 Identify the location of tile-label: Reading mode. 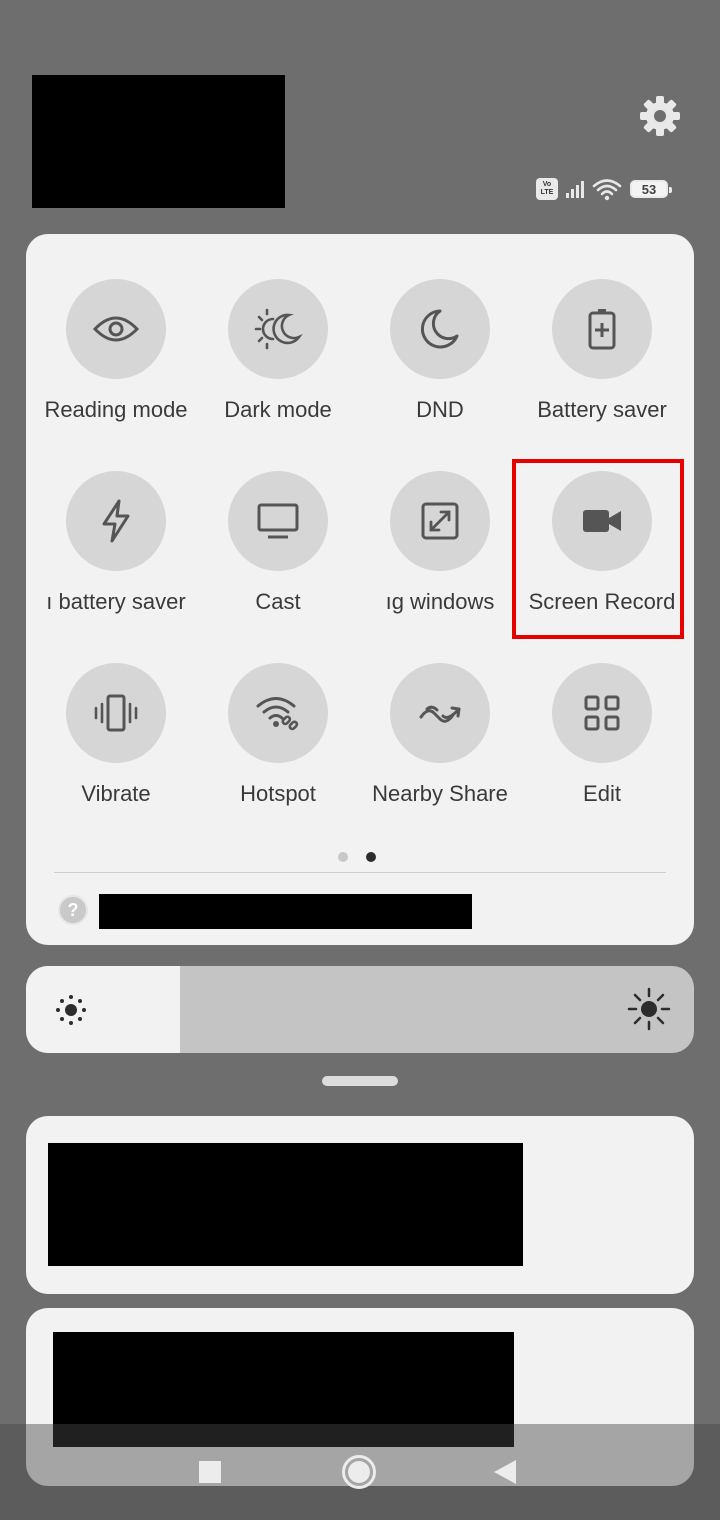
(116, 409).